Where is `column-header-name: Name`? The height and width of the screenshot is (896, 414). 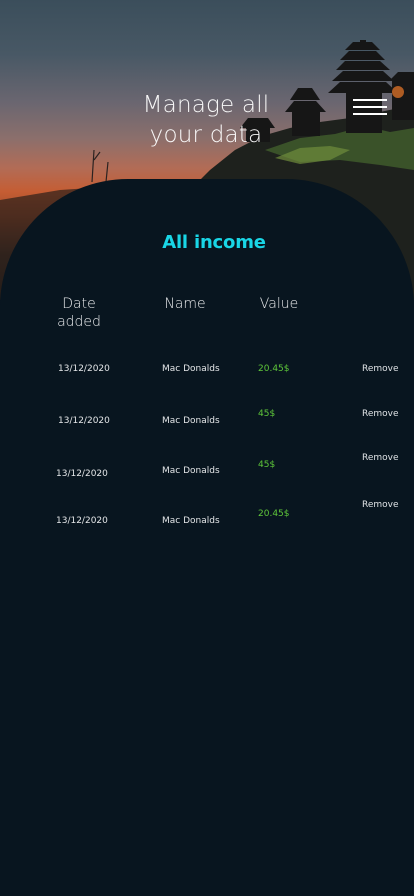
column-header-name: Name is located at coordinates (185, 304).